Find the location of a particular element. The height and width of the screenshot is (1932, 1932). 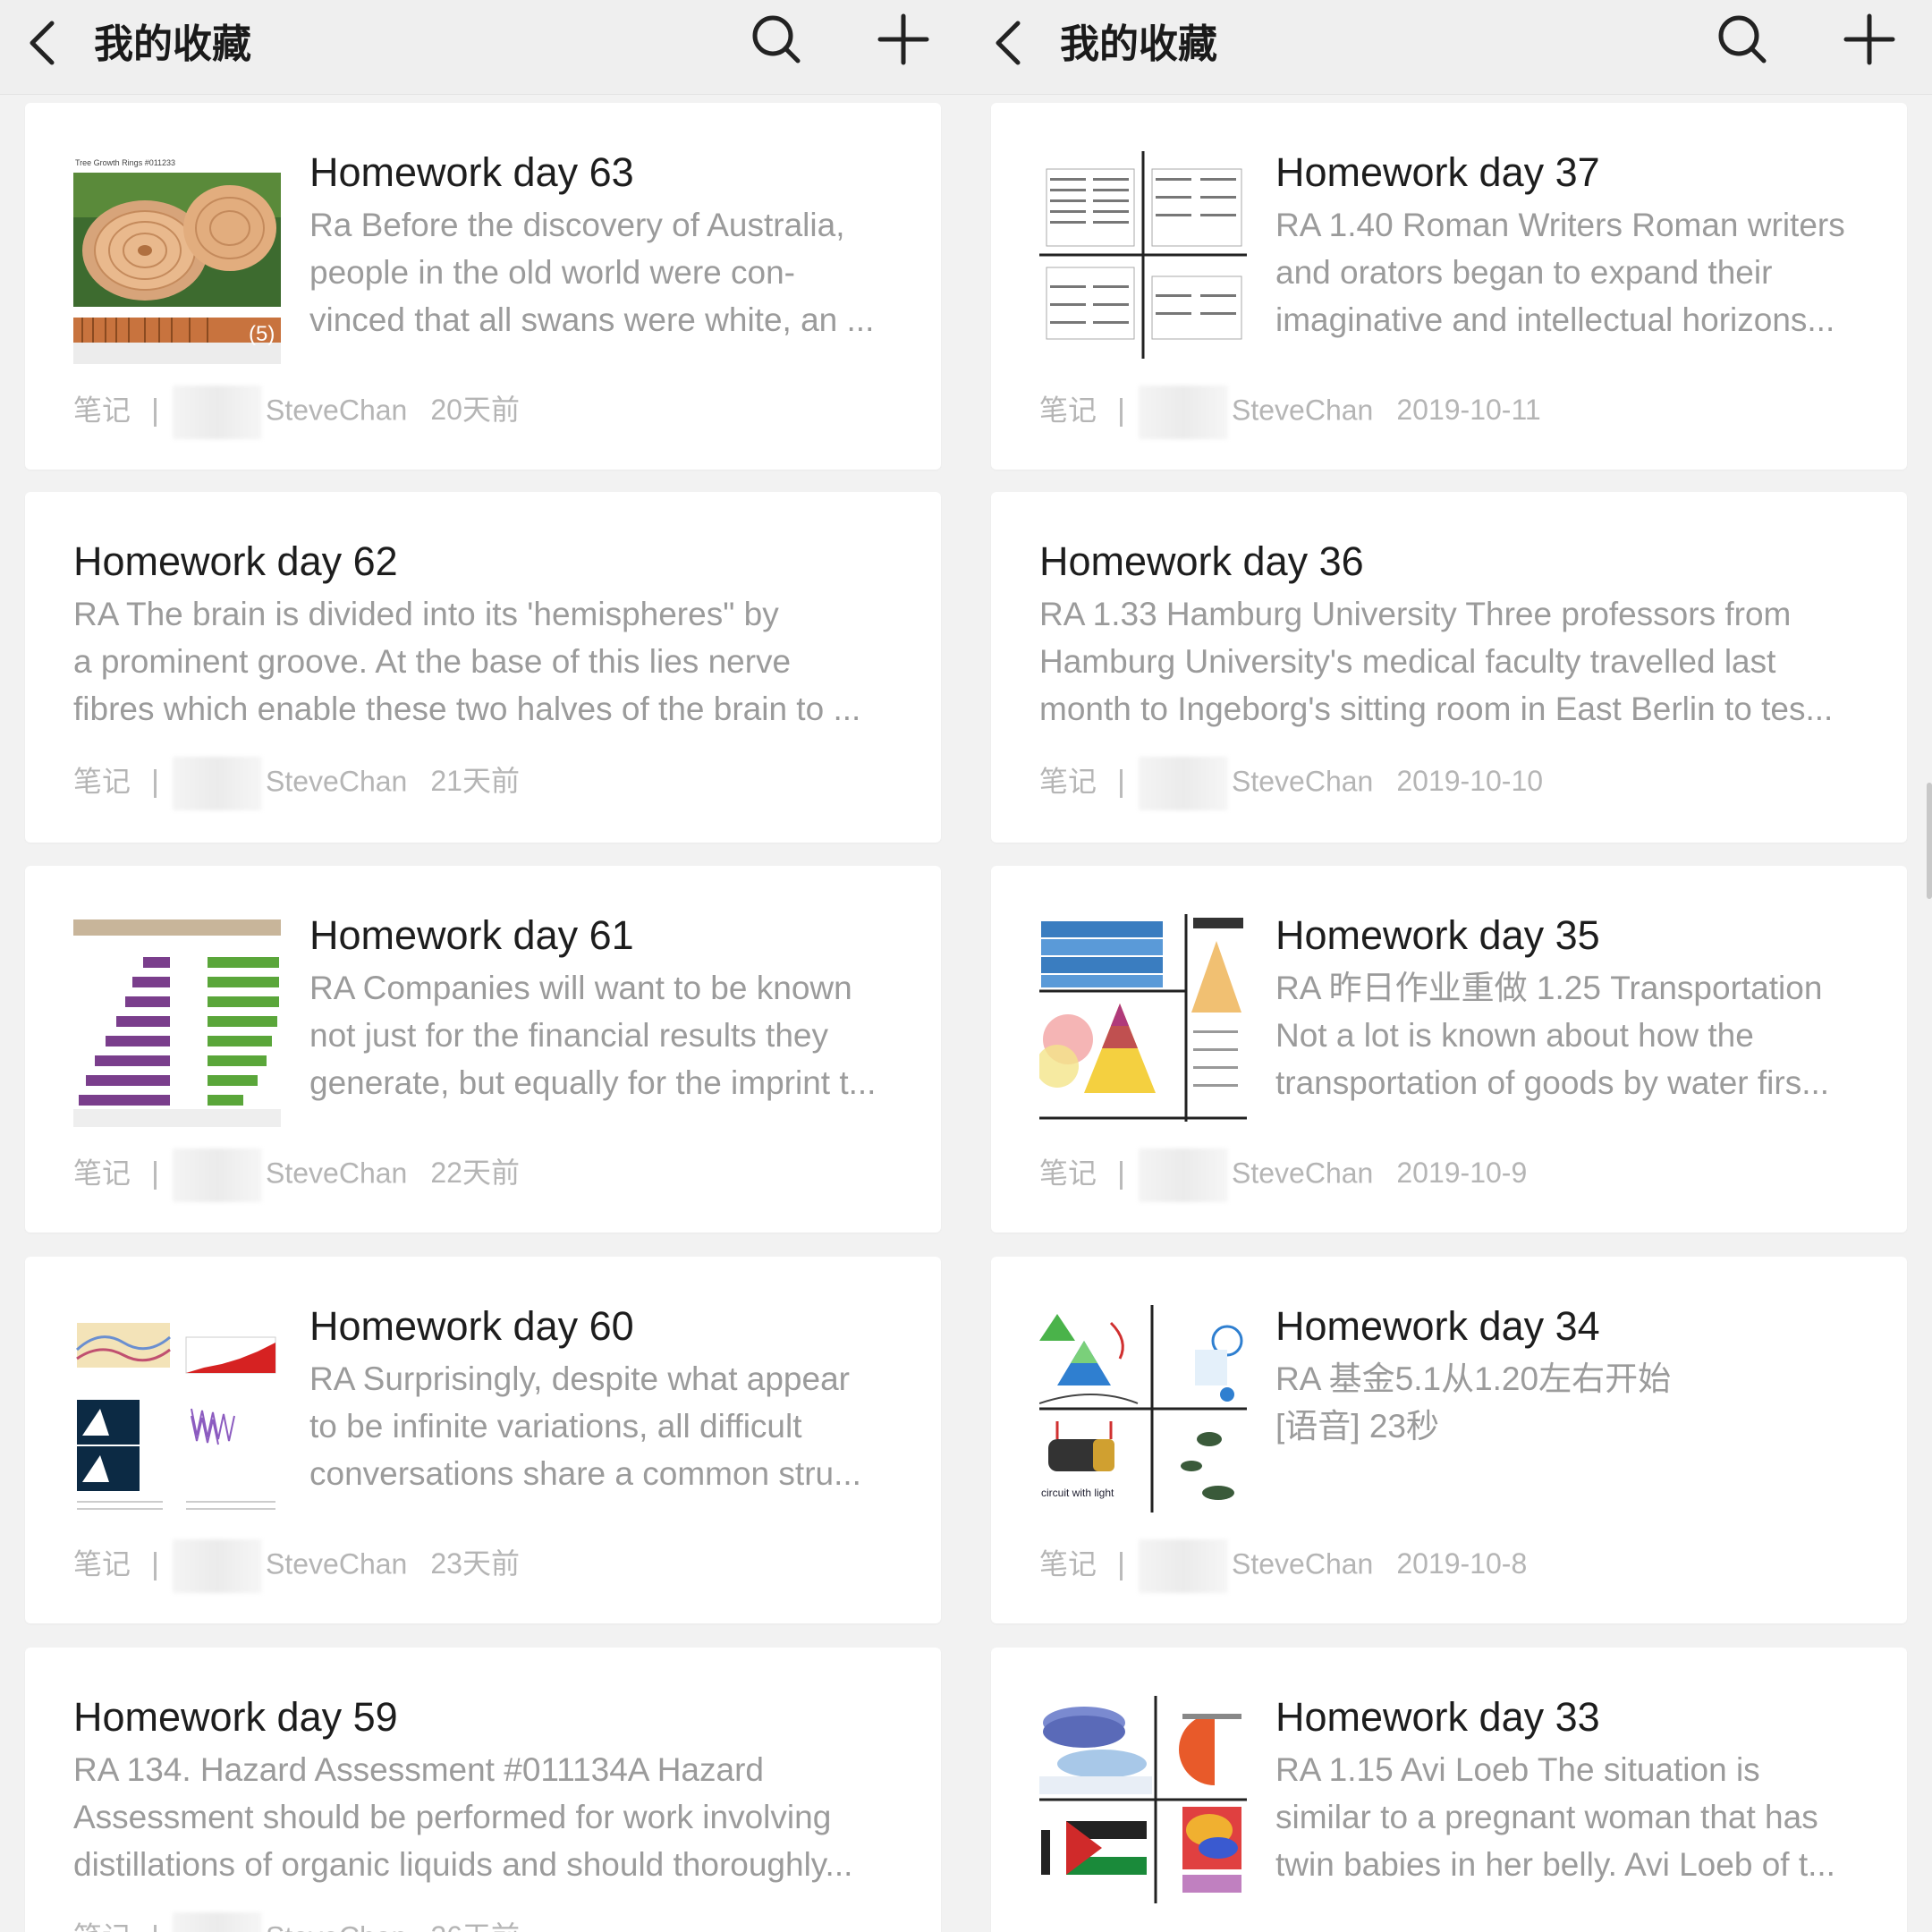

thumbnail-caption: Tree Growth Rings #011233 is located at coordinates (125, 162).